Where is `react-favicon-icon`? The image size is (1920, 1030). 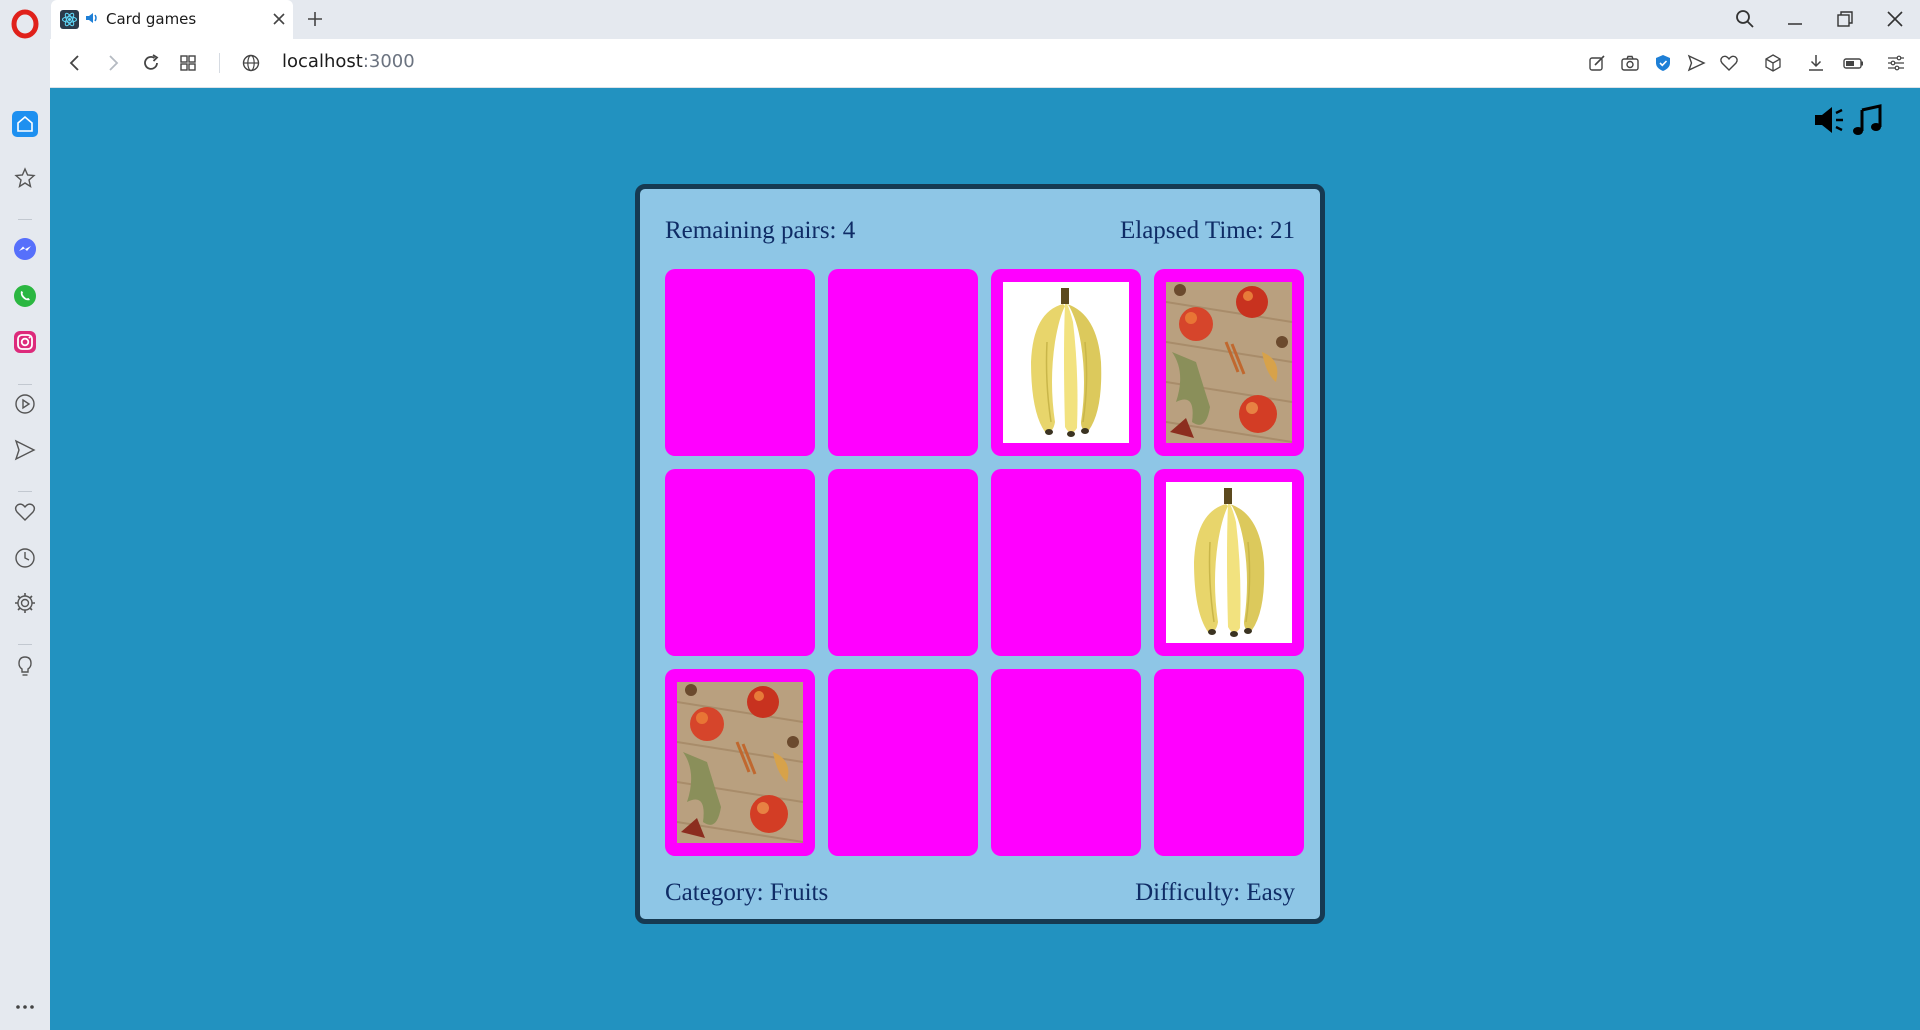
react-favicon-icon is located at coordinates (69, 19).